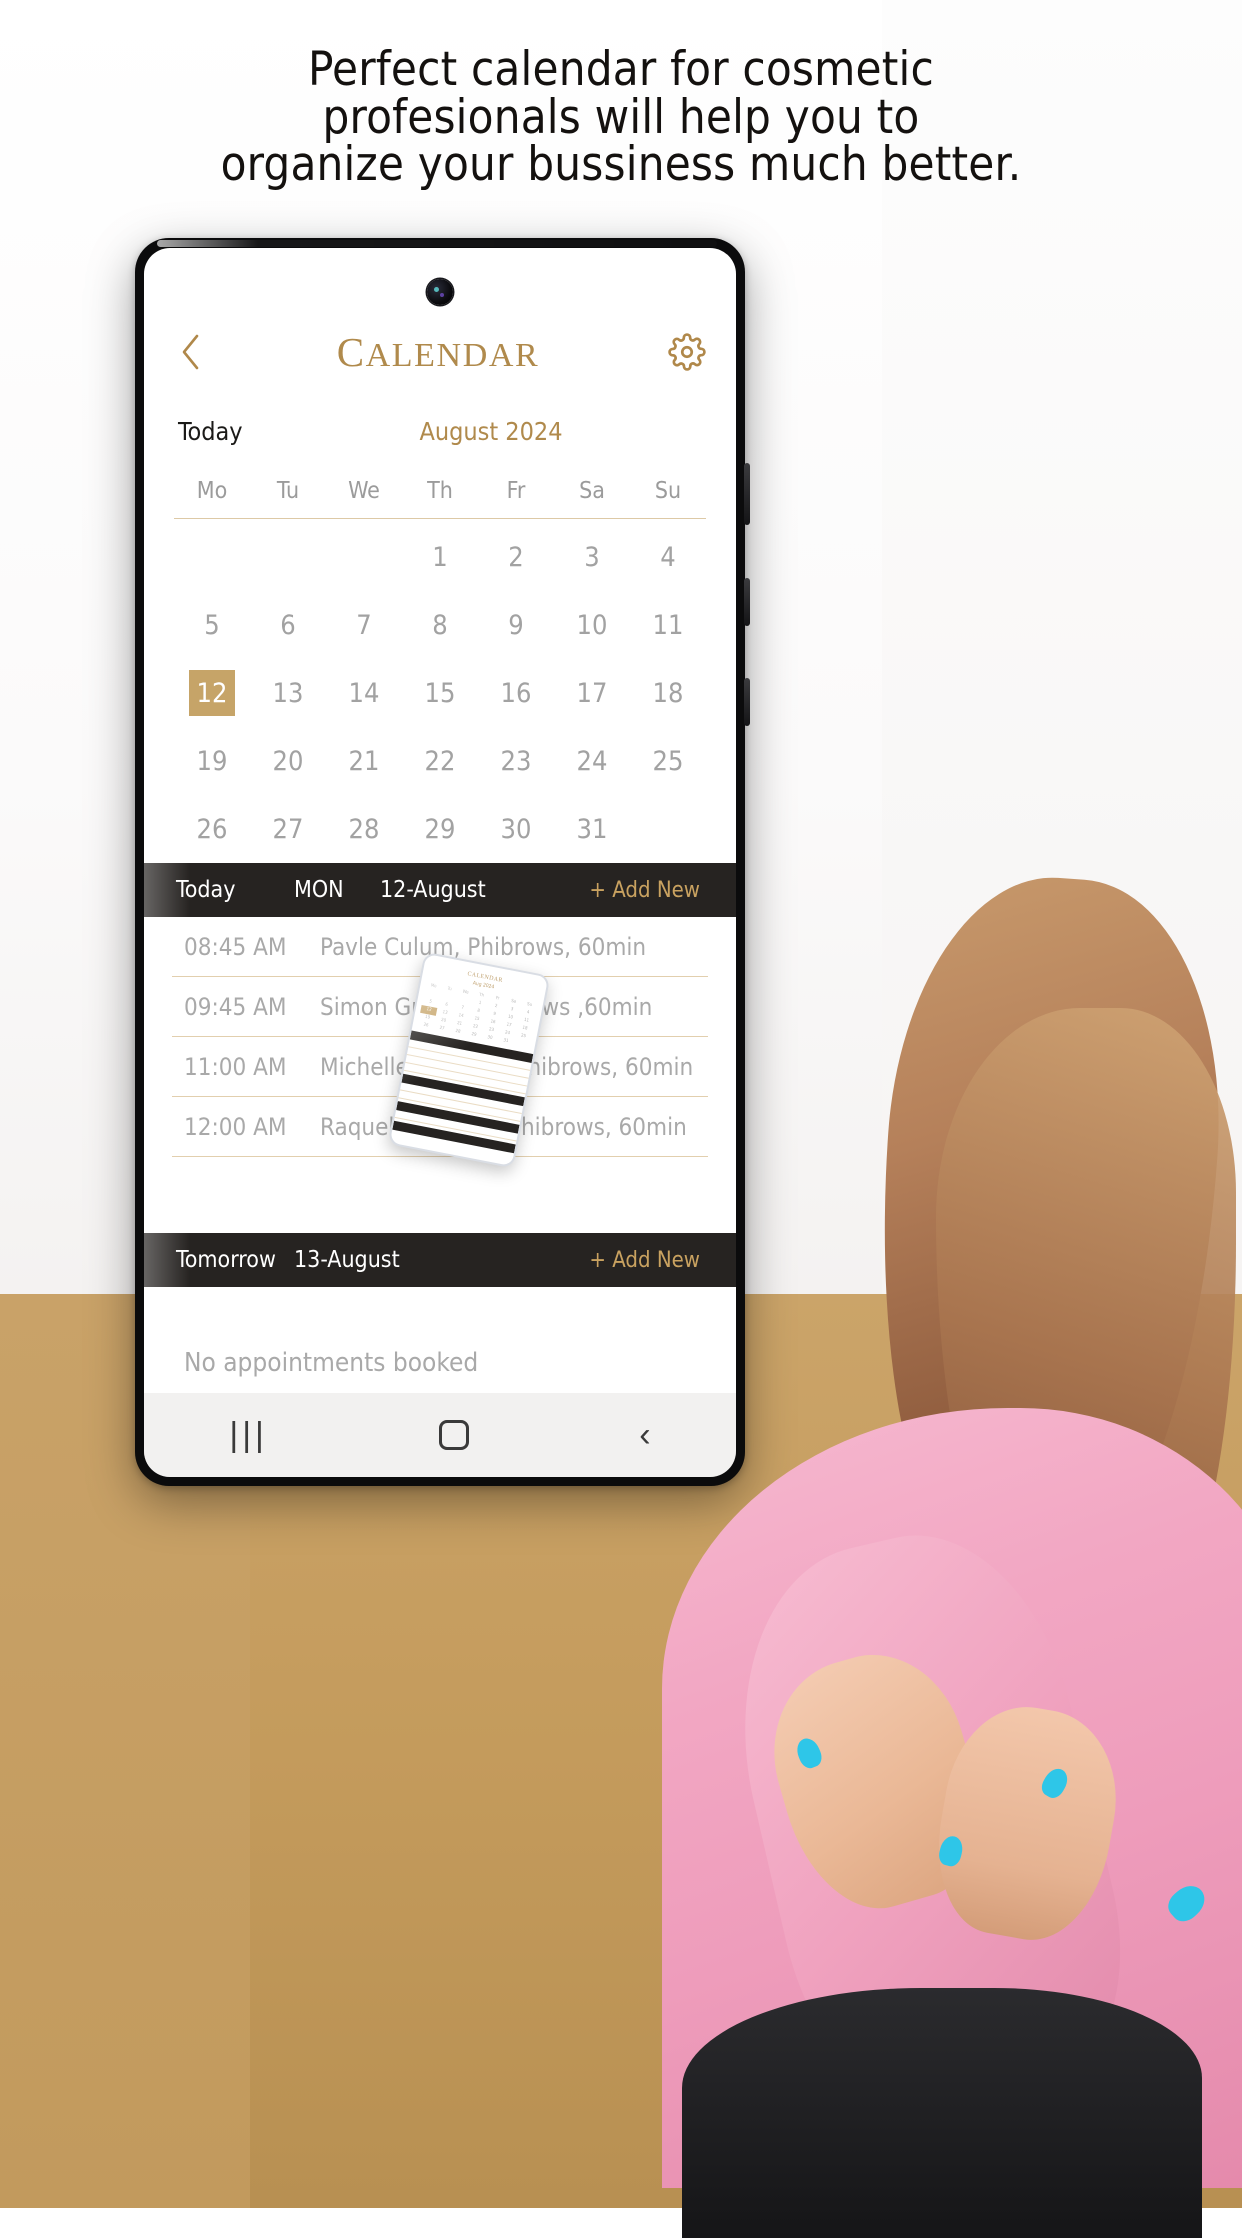 This screenshot has width=1242, height=2238. Describe the element at coordinates (226, 1260) in the screenshot. I see `section-day-label: Tomorrow` at that location.